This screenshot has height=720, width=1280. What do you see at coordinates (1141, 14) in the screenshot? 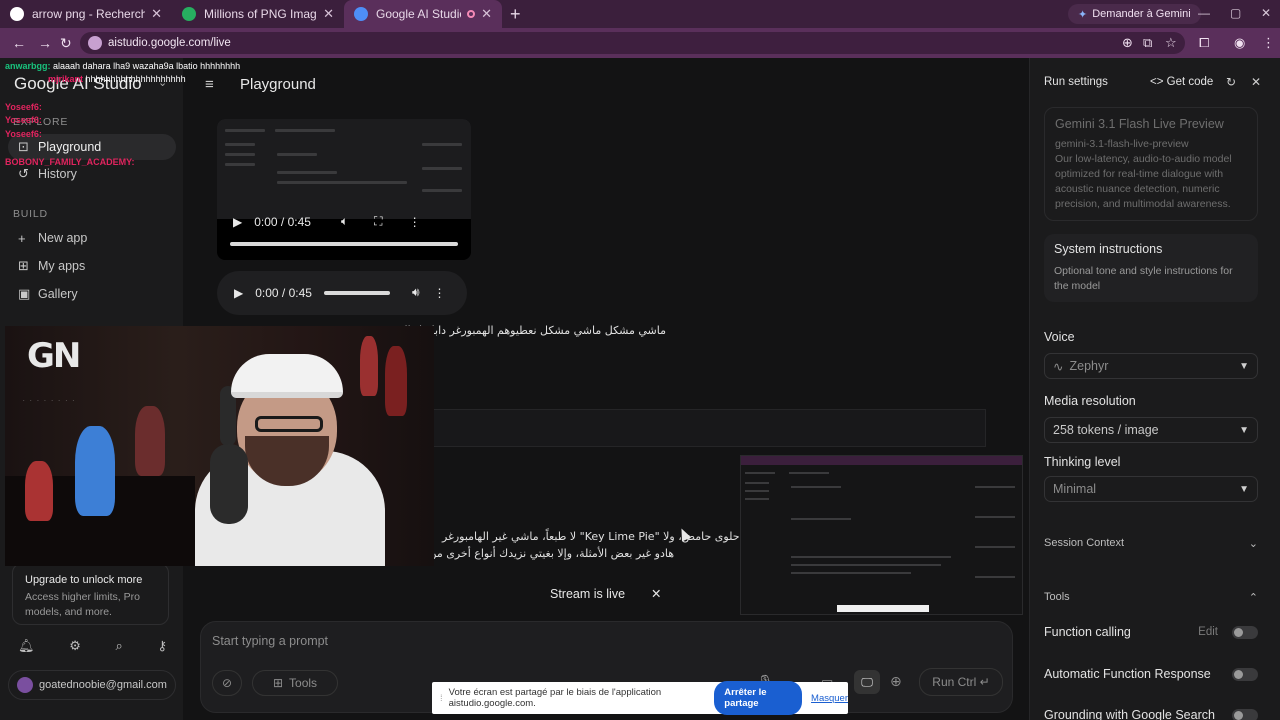
I see `ask-gemini-label: Demander à Gemini` at bounding box center [1141, 14].